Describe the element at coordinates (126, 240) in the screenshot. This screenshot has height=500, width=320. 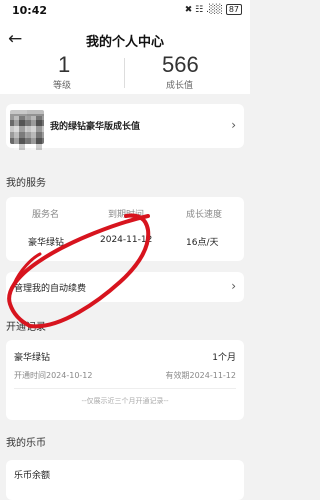
I see `service-expiry: 2024-11-12` at that location.